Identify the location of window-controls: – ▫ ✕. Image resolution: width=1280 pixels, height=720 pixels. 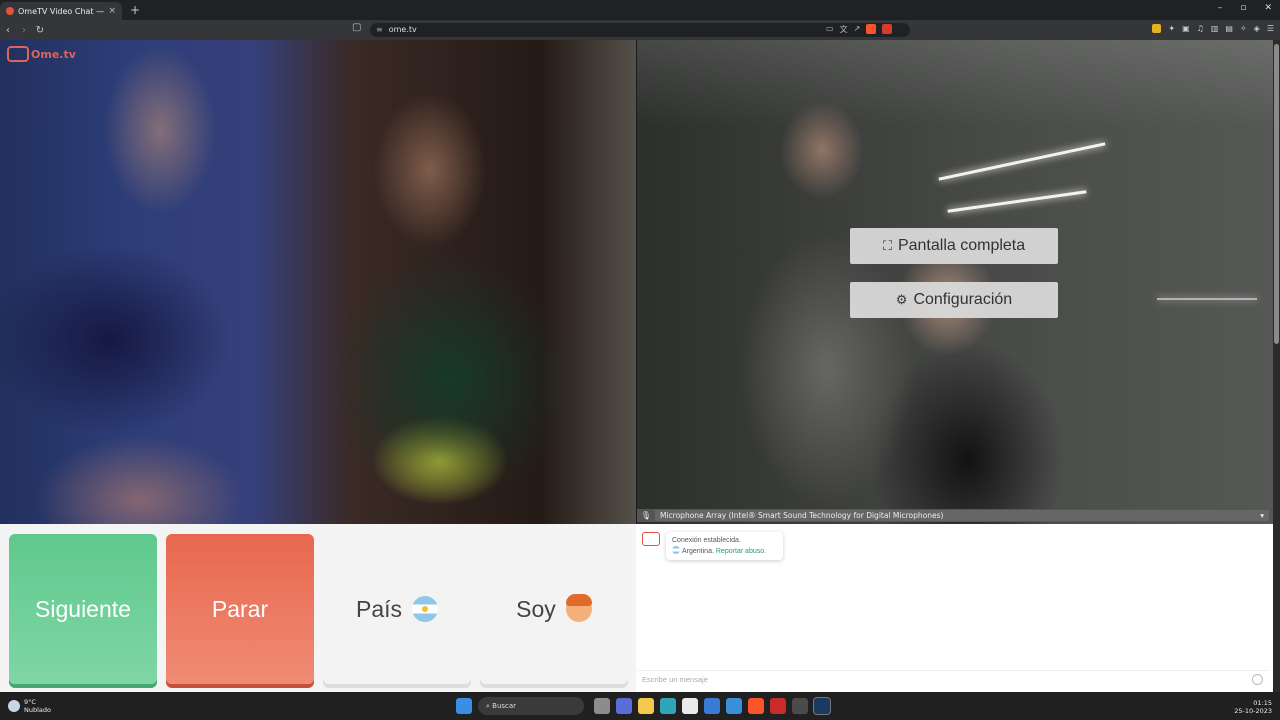
(1245, 8).